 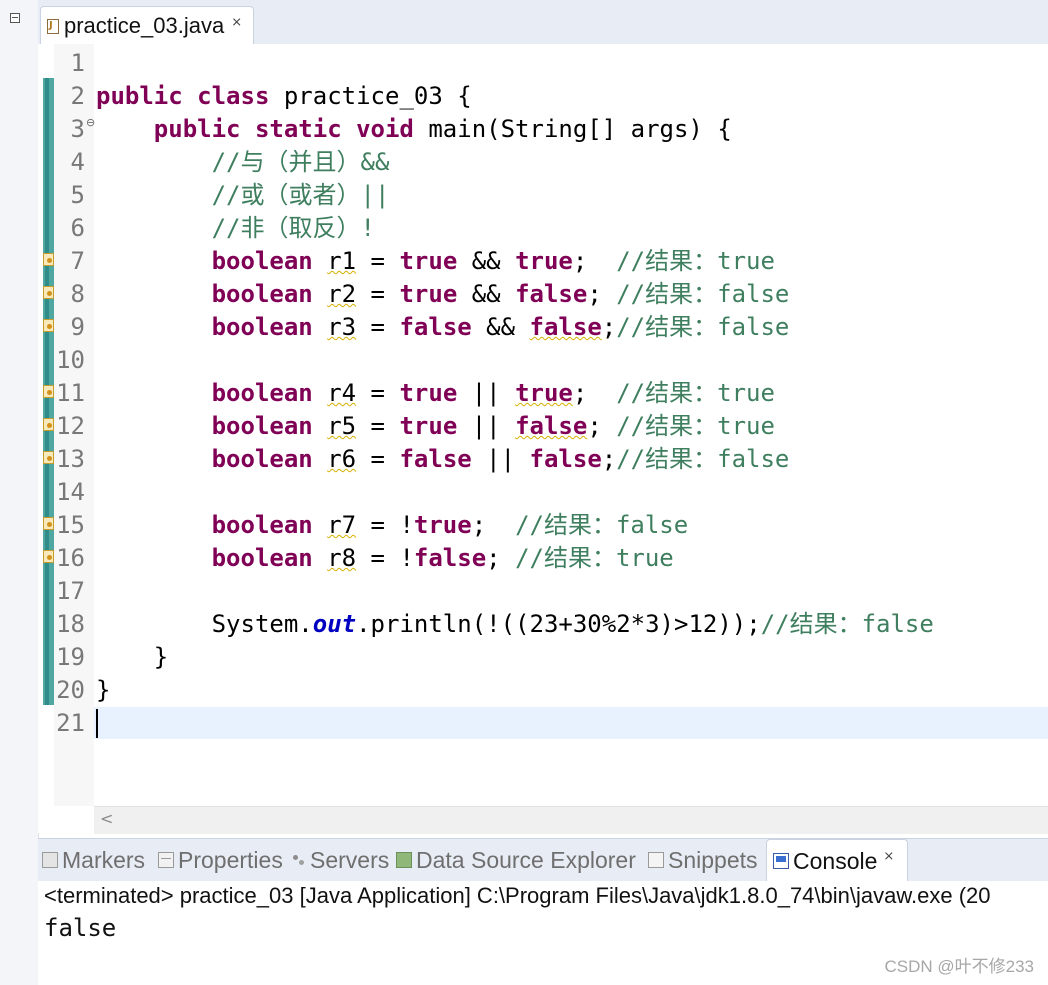 I want to click on left-trim-strip, so click(x=19, y=492).